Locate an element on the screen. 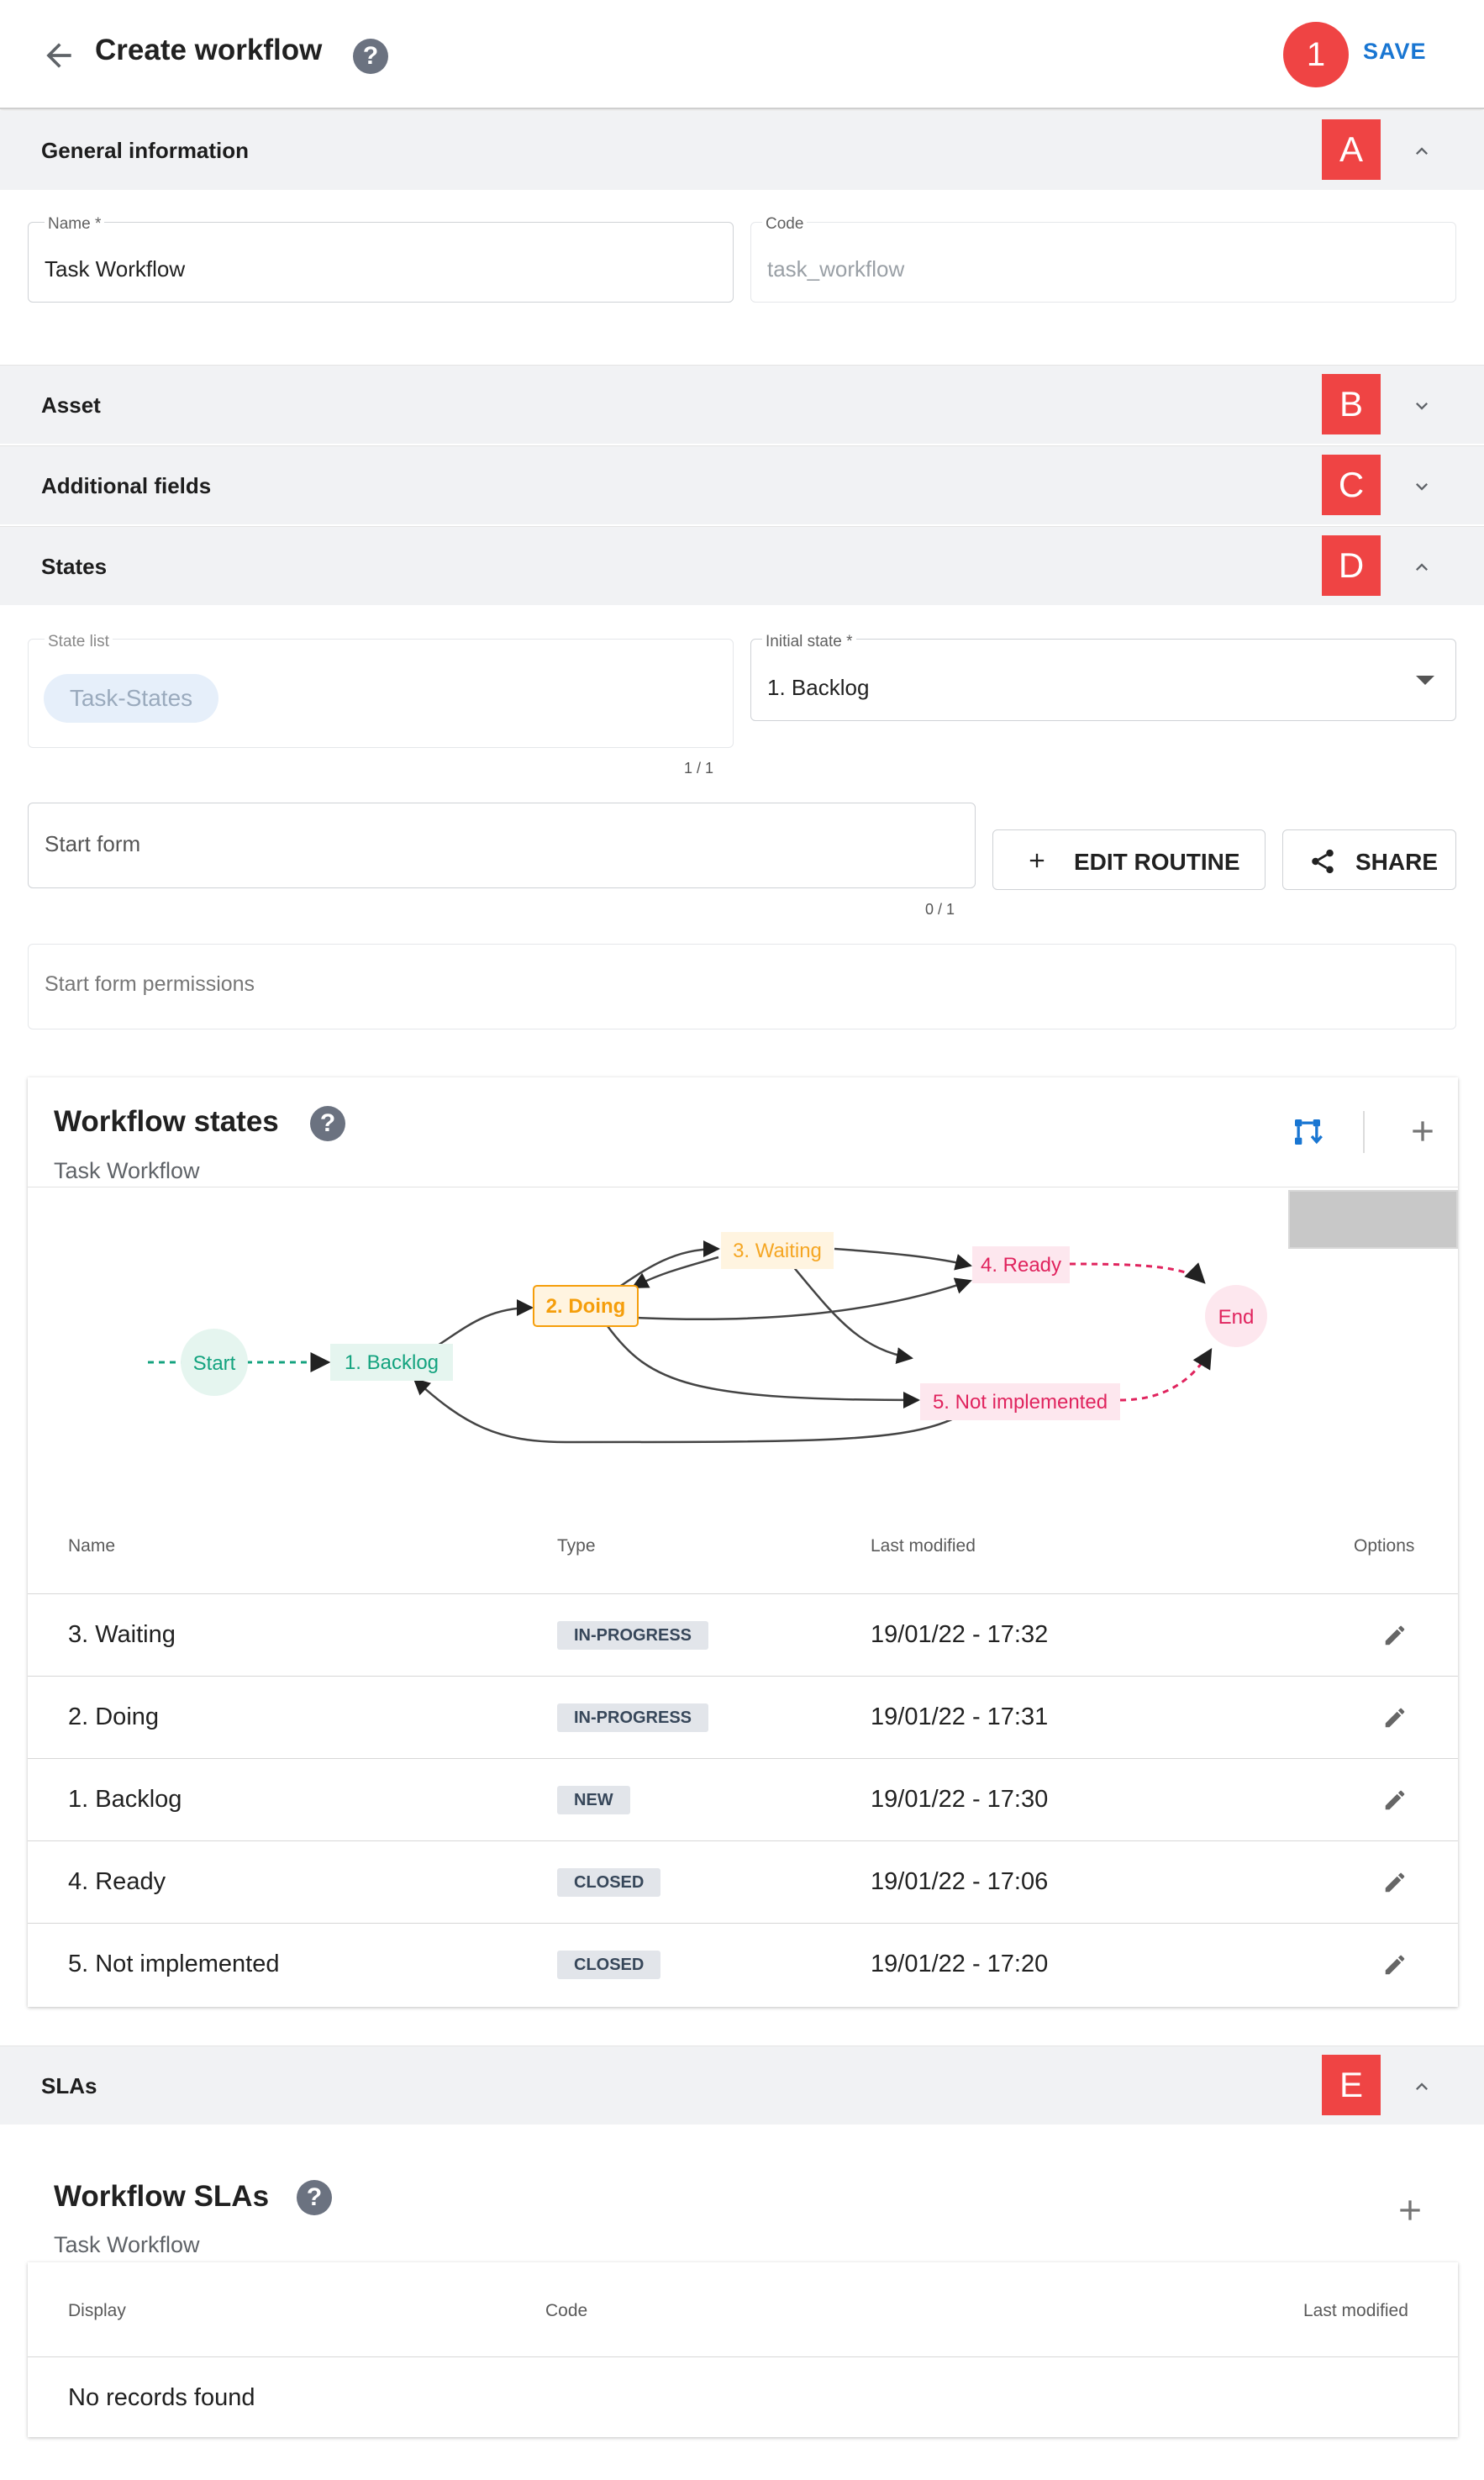  name-field-value: Task Workflow is located at coordinates (116, 269).